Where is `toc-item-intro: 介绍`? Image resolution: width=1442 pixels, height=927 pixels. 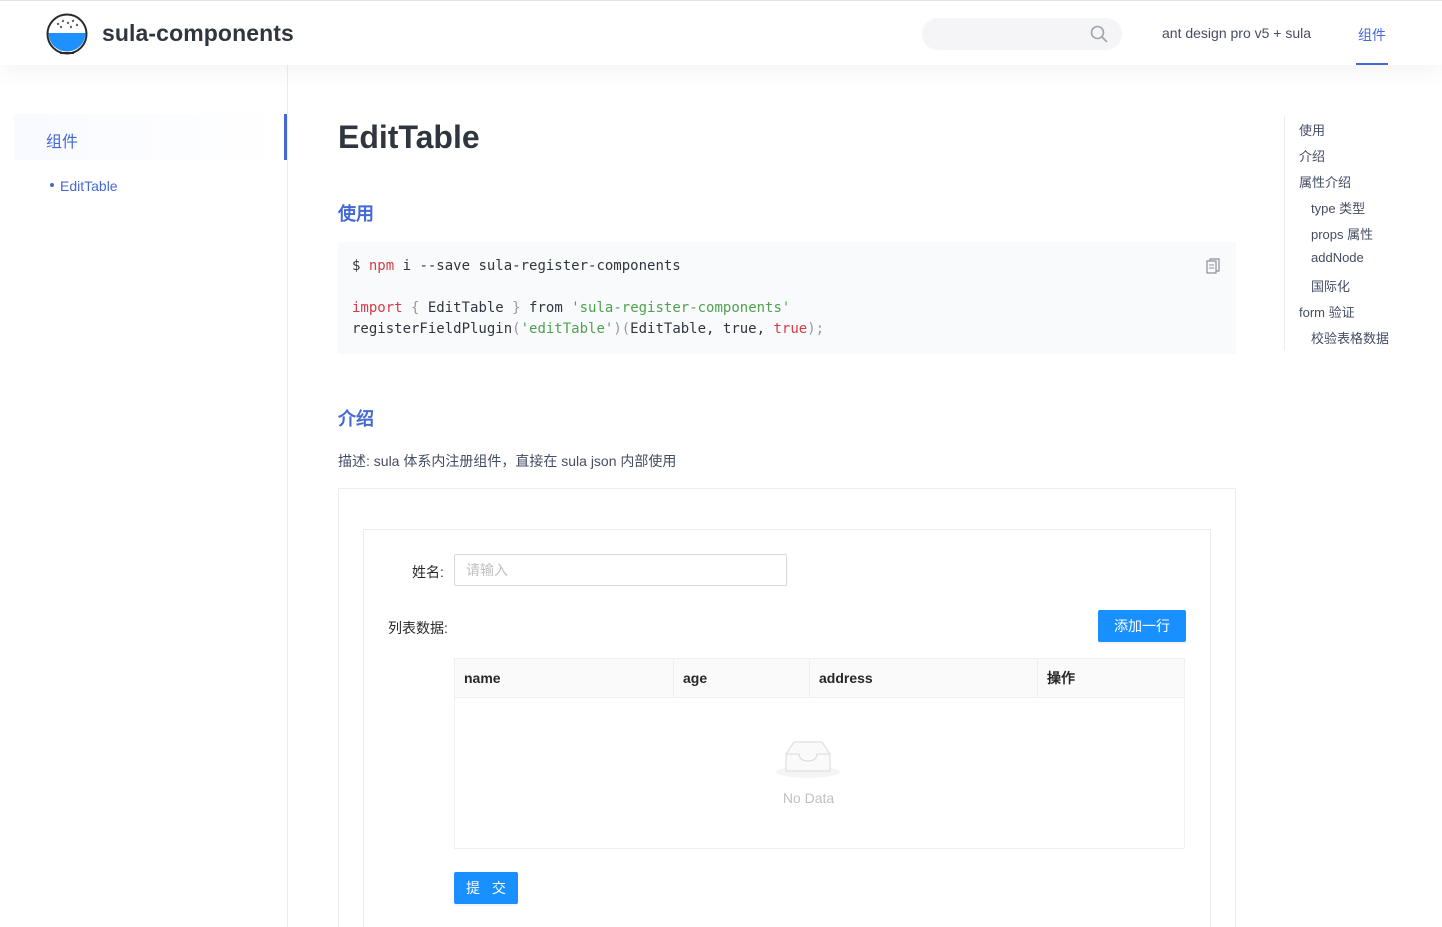
toc-item-intro: 介绍 is located at coordinates (1312, 155).